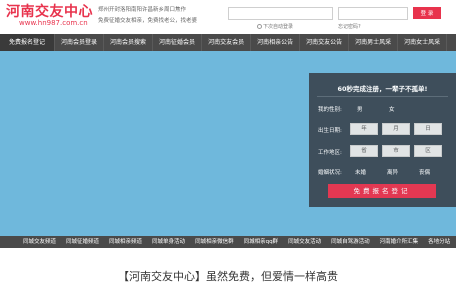 The width and height of the screenshot is (456, 300). Describe the element at coordinates (330, 173) in the screenshot. I see `marital-status-label: 婚姻状况:` at that location.